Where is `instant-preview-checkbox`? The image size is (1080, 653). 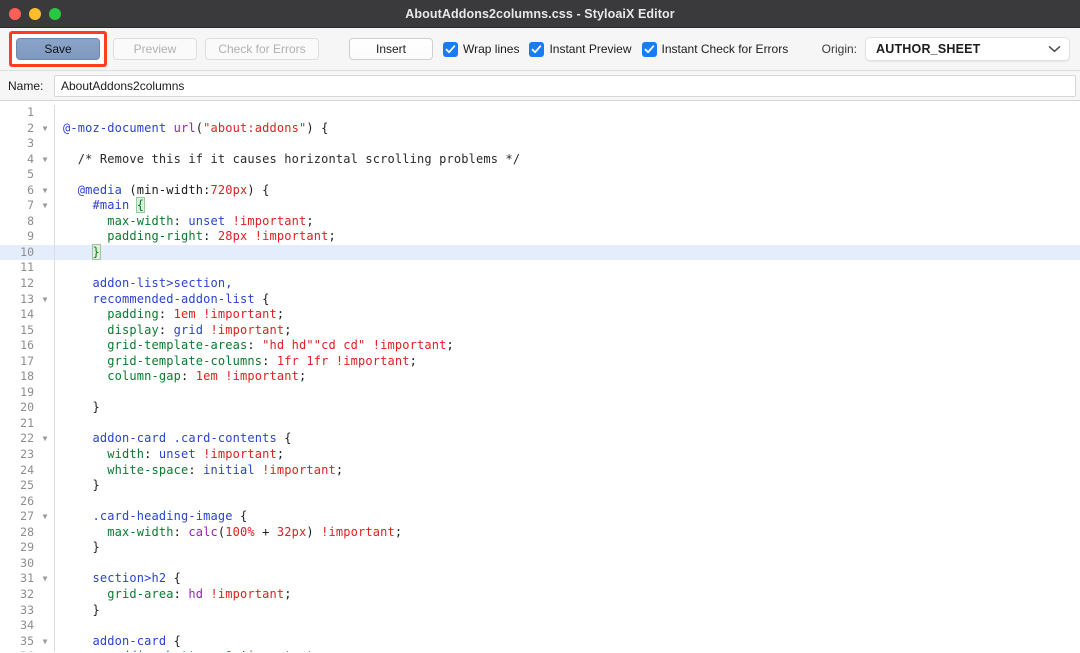 instant-preview-checkbox is located at coordinates (537, 49).